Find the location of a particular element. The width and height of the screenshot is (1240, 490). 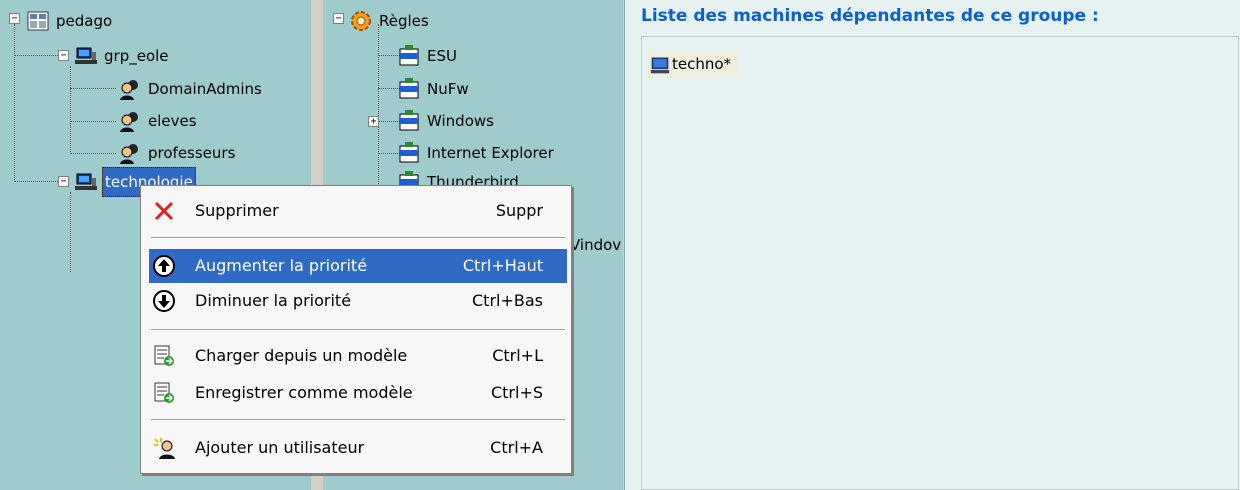

tree-node-label: Règles is located at coordinates (404, 20).